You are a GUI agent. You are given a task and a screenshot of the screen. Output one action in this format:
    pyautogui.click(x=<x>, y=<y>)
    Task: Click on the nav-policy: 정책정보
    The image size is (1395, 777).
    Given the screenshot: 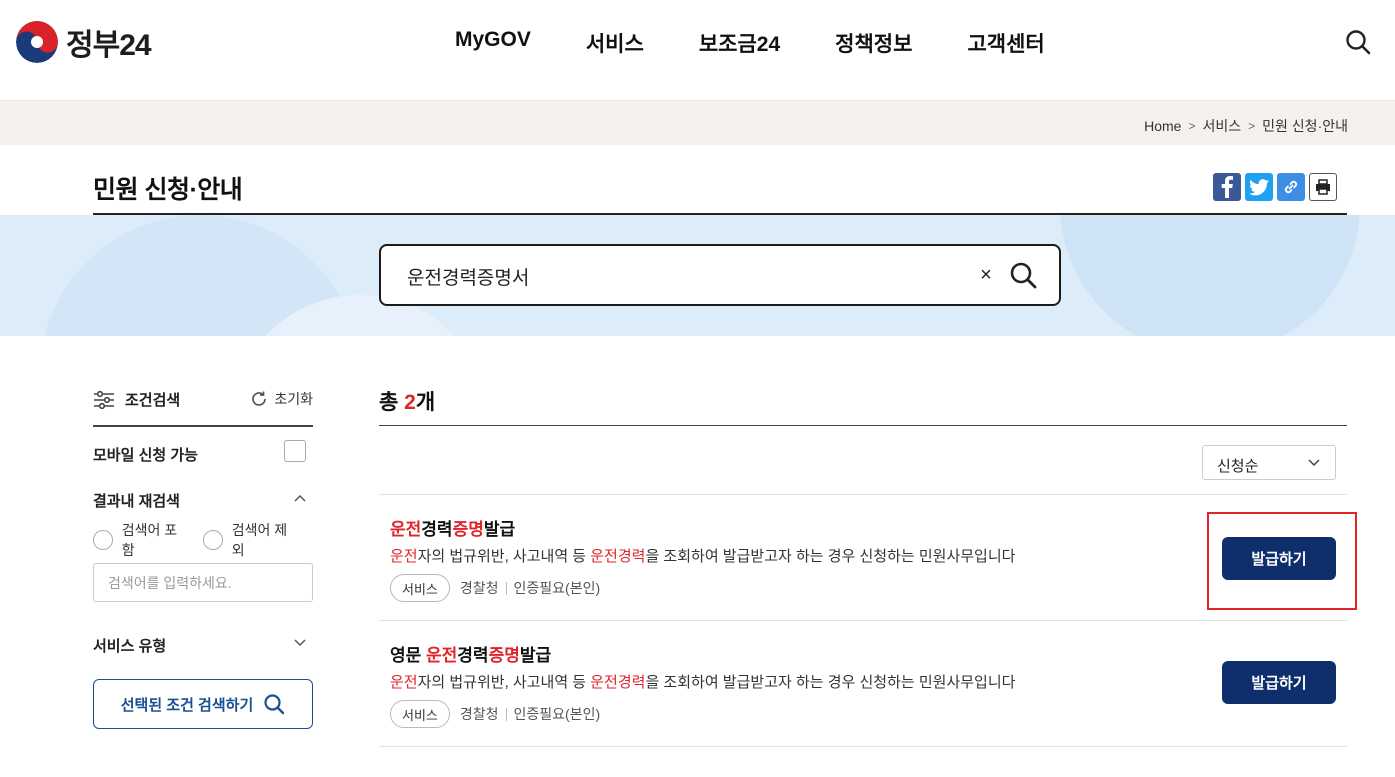 What is the action you would take?
    pyautogui.click(x=873, y=43)
    